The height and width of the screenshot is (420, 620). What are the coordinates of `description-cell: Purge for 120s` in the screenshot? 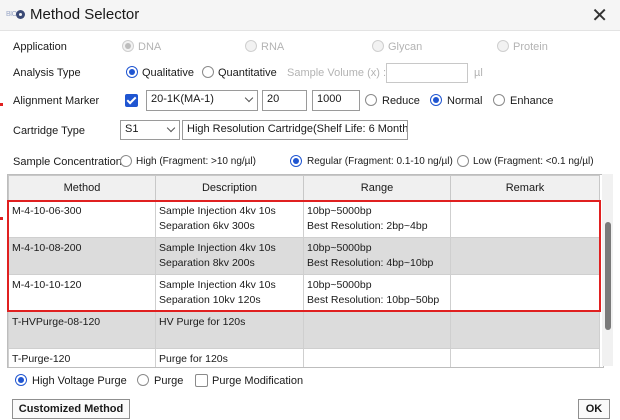 It's located at (229, 357).